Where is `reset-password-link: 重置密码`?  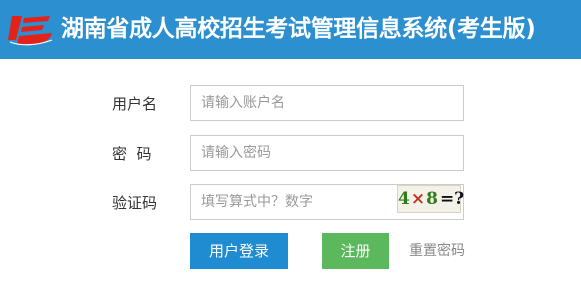
reset-password-link: 重置密码 is located at coordinates (437, 251).